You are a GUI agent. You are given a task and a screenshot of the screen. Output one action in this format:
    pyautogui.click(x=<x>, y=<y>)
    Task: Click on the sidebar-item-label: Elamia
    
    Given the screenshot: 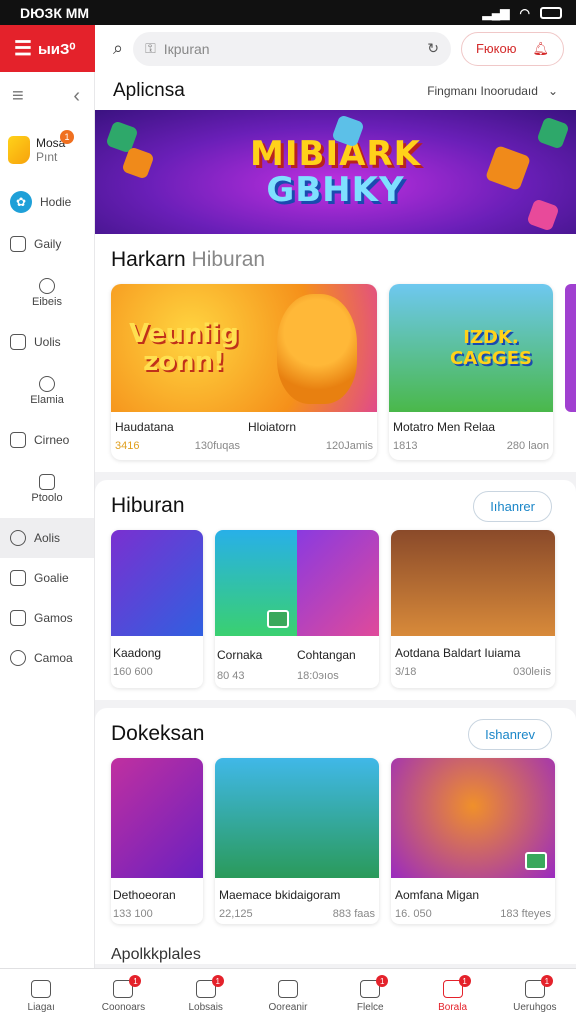 What is the action you would take?
    pyautogui.click(x=47, y=400)
    